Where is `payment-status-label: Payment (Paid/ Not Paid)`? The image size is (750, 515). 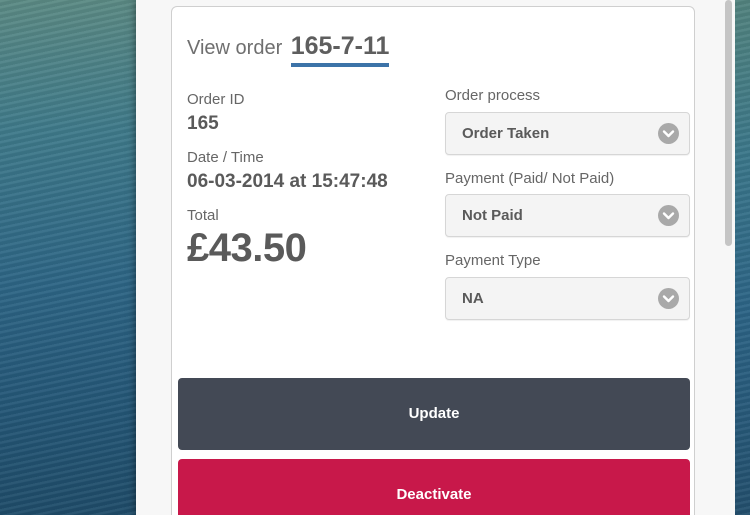 payment-status-label: Payment (Paid/ Not Paid) is located at coordinates (530, 178).